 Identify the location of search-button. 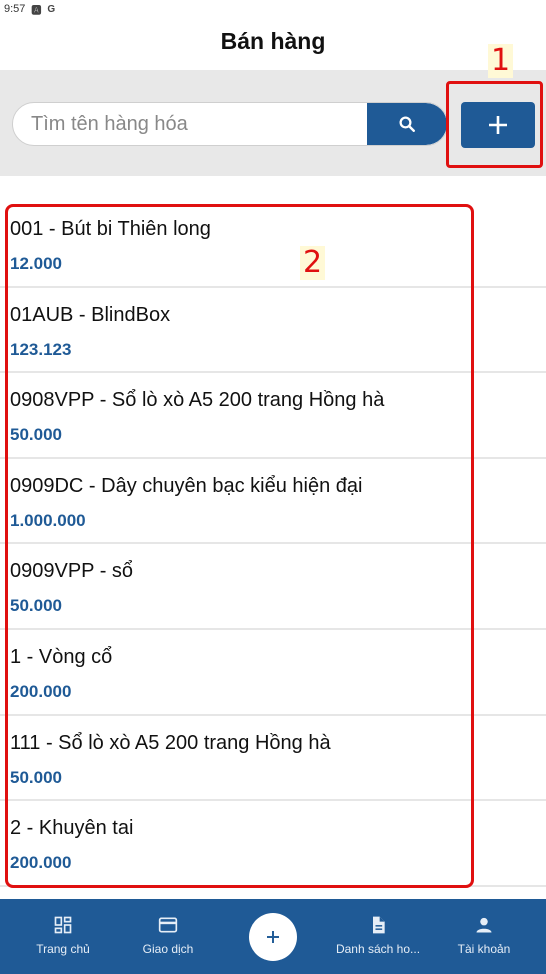
(407, 124).